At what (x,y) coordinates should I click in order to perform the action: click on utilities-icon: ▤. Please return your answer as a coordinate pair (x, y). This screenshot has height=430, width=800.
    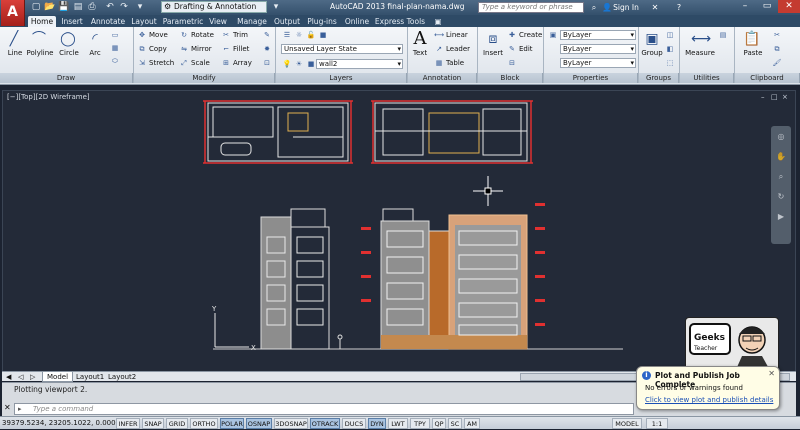
    Looking at the image, I should click on (724, 35).